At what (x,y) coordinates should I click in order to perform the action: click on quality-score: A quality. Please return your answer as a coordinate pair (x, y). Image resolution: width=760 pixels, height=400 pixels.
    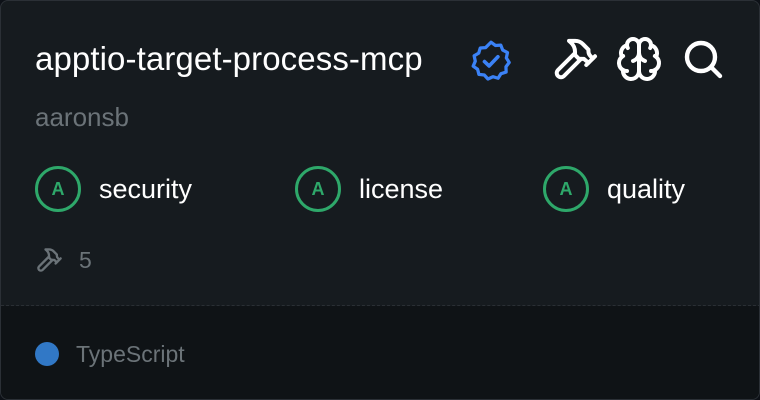
    Looking at the image, I should click on (614, 189).